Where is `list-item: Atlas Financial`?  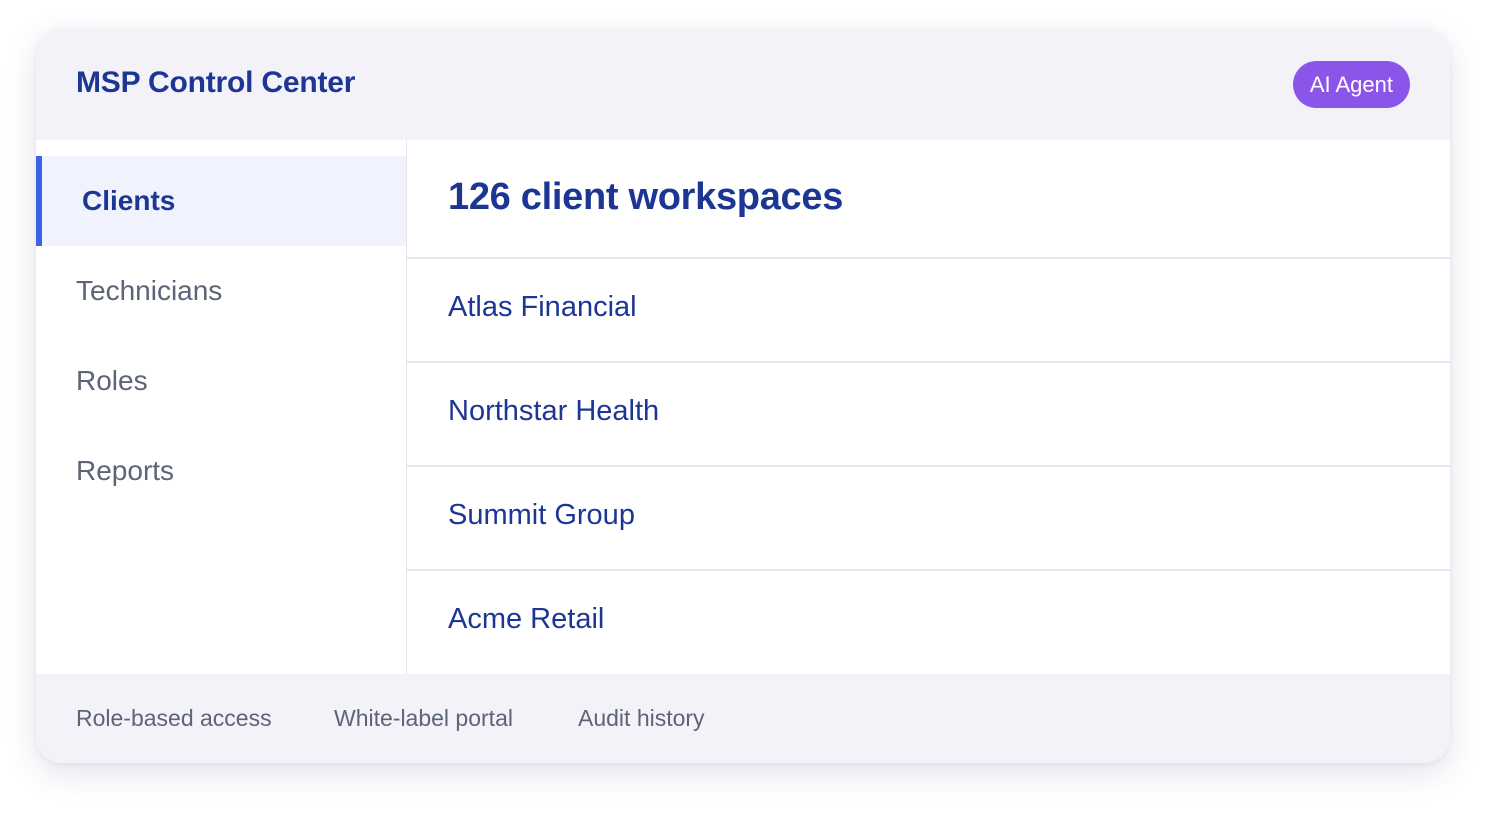
list-item: Atlas Financial is located at coordinates (928, 311).